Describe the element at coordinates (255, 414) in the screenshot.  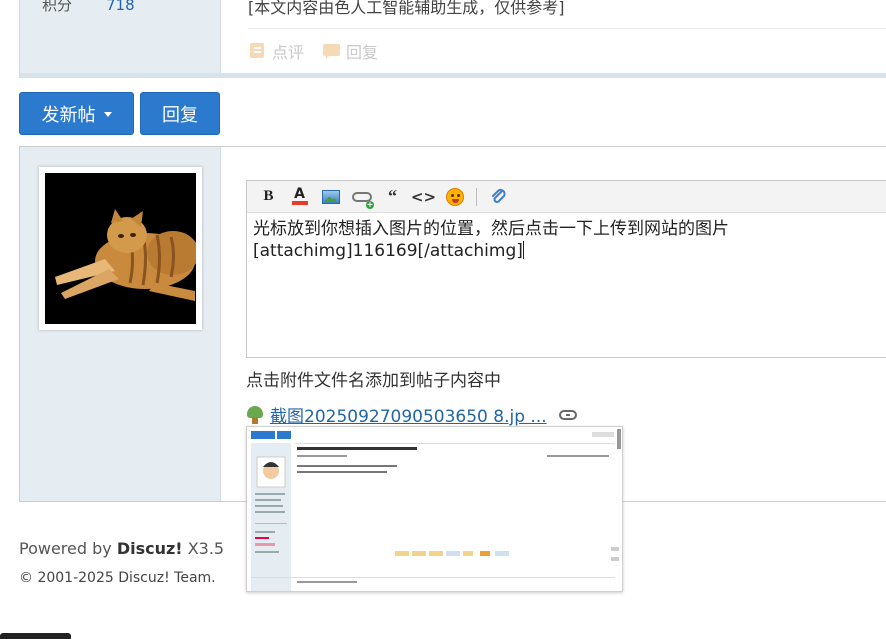
I see `image-file-icon` at that location.